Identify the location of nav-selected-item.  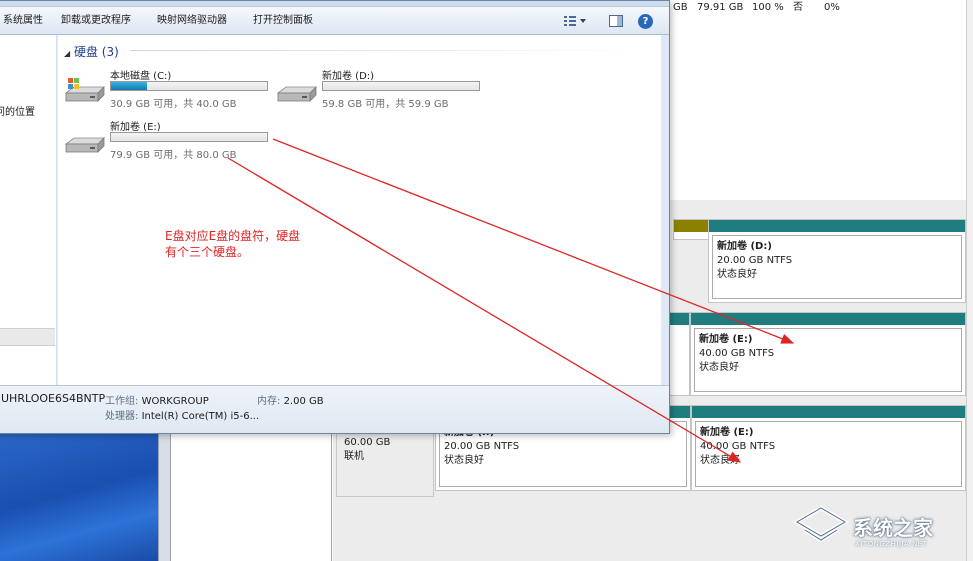
(27, 337).